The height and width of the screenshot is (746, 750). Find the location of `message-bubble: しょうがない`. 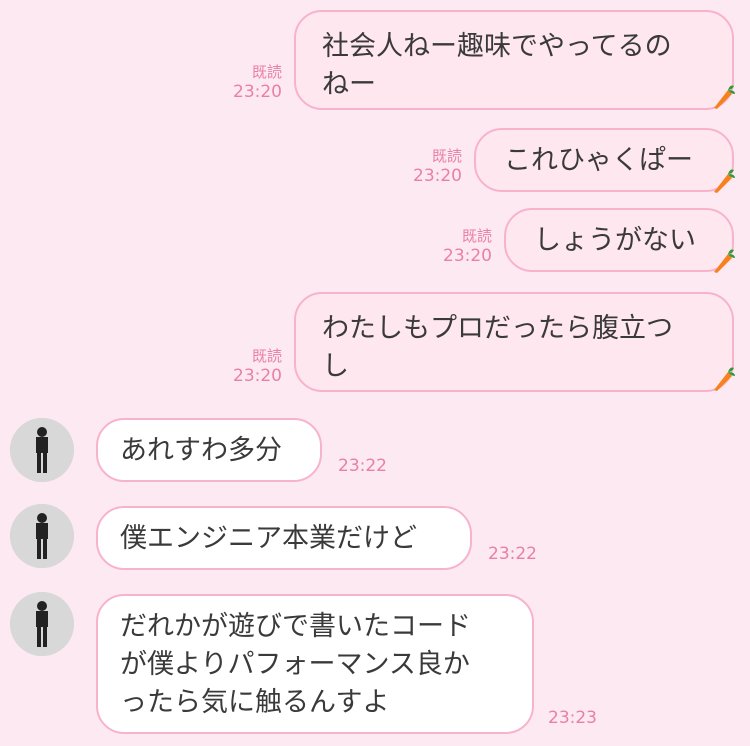

message-bubble: しょうがない is located at coordinates (619, 240).